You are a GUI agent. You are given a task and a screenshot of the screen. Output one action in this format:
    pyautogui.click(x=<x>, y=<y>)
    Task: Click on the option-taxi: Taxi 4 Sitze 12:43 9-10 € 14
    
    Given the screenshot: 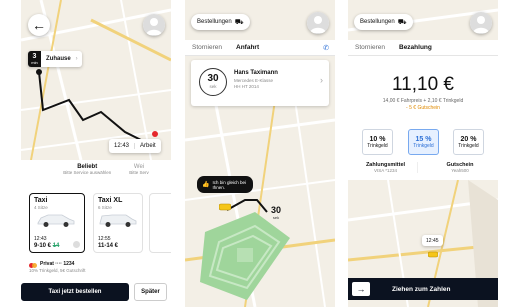 What is the action you would take?
    pyautogui.click(x=57, y=223)
    